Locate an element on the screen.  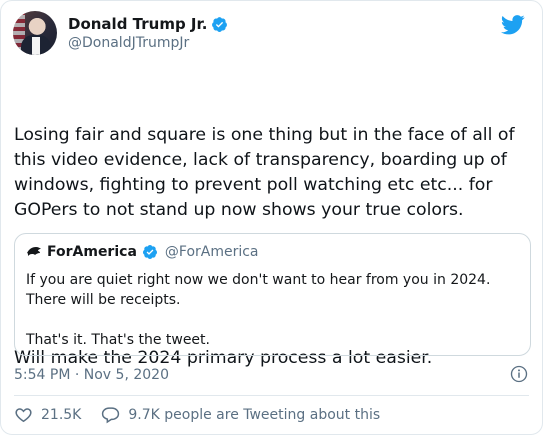
tweet-timestamp: 5:54 PM · Nov 5, 2020 is located at coordinates (91, 375).